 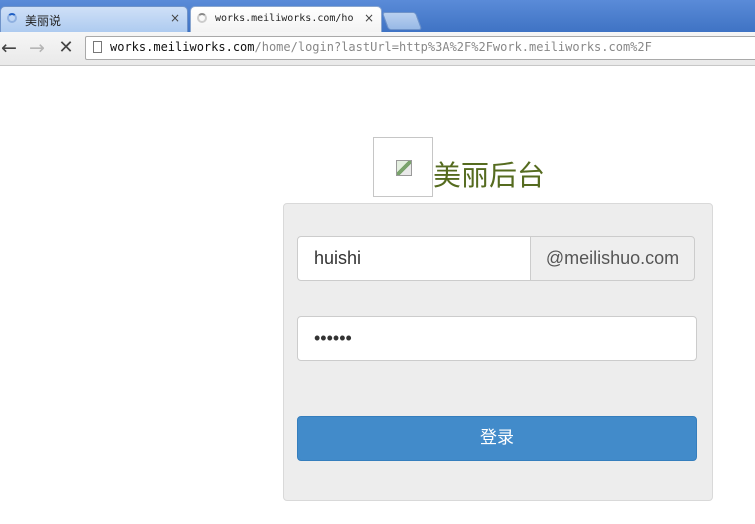 I want to click on stop-button: ✕, so click(x=66, y=48).